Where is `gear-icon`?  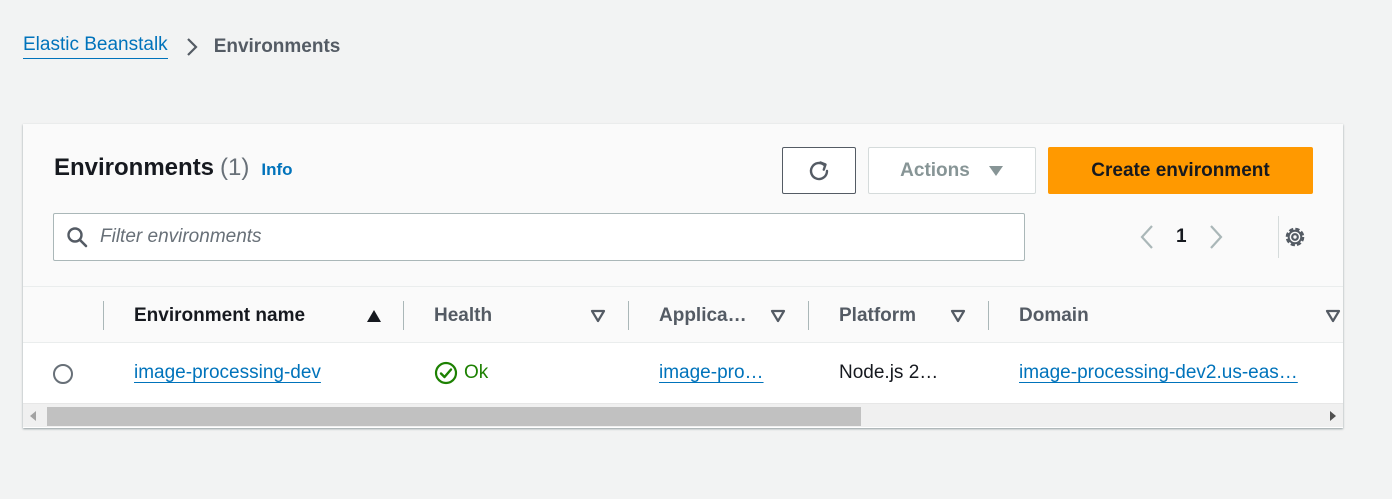
gear-icon is located at coordinates (1295, 237).